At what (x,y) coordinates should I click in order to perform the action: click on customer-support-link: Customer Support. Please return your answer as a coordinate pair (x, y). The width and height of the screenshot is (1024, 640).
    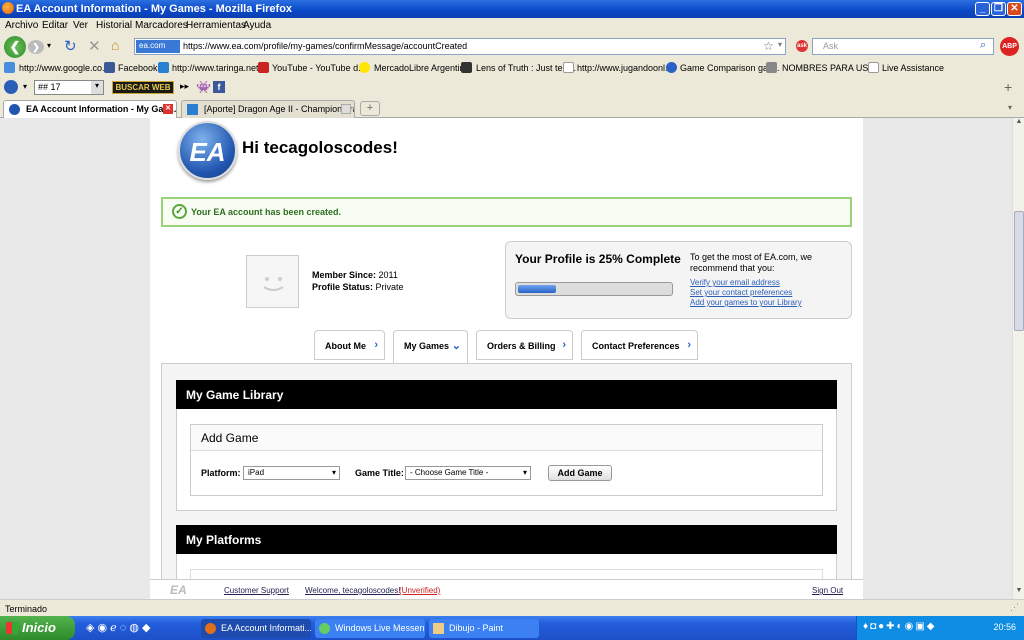
    Looking at the image, I should click on (256, 590).